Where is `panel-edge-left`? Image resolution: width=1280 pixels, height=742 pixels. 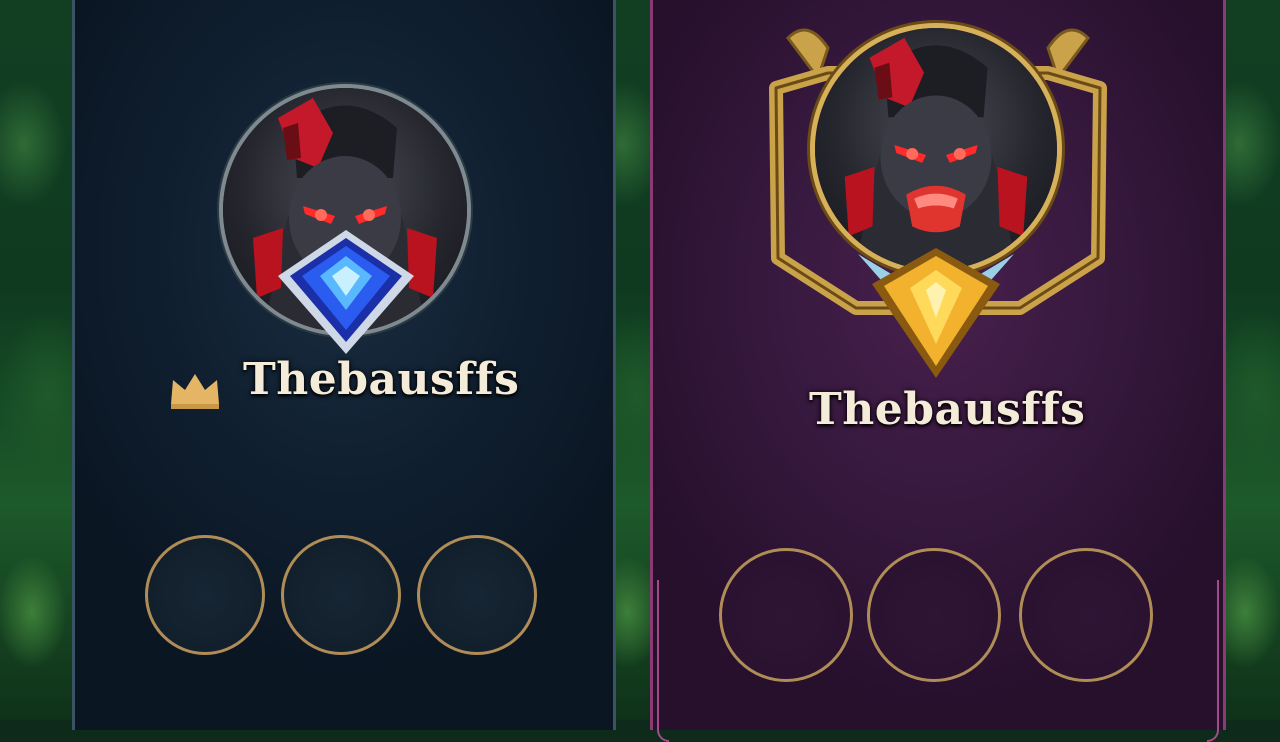
panel-edge-left is located at coordinates (663, 661).